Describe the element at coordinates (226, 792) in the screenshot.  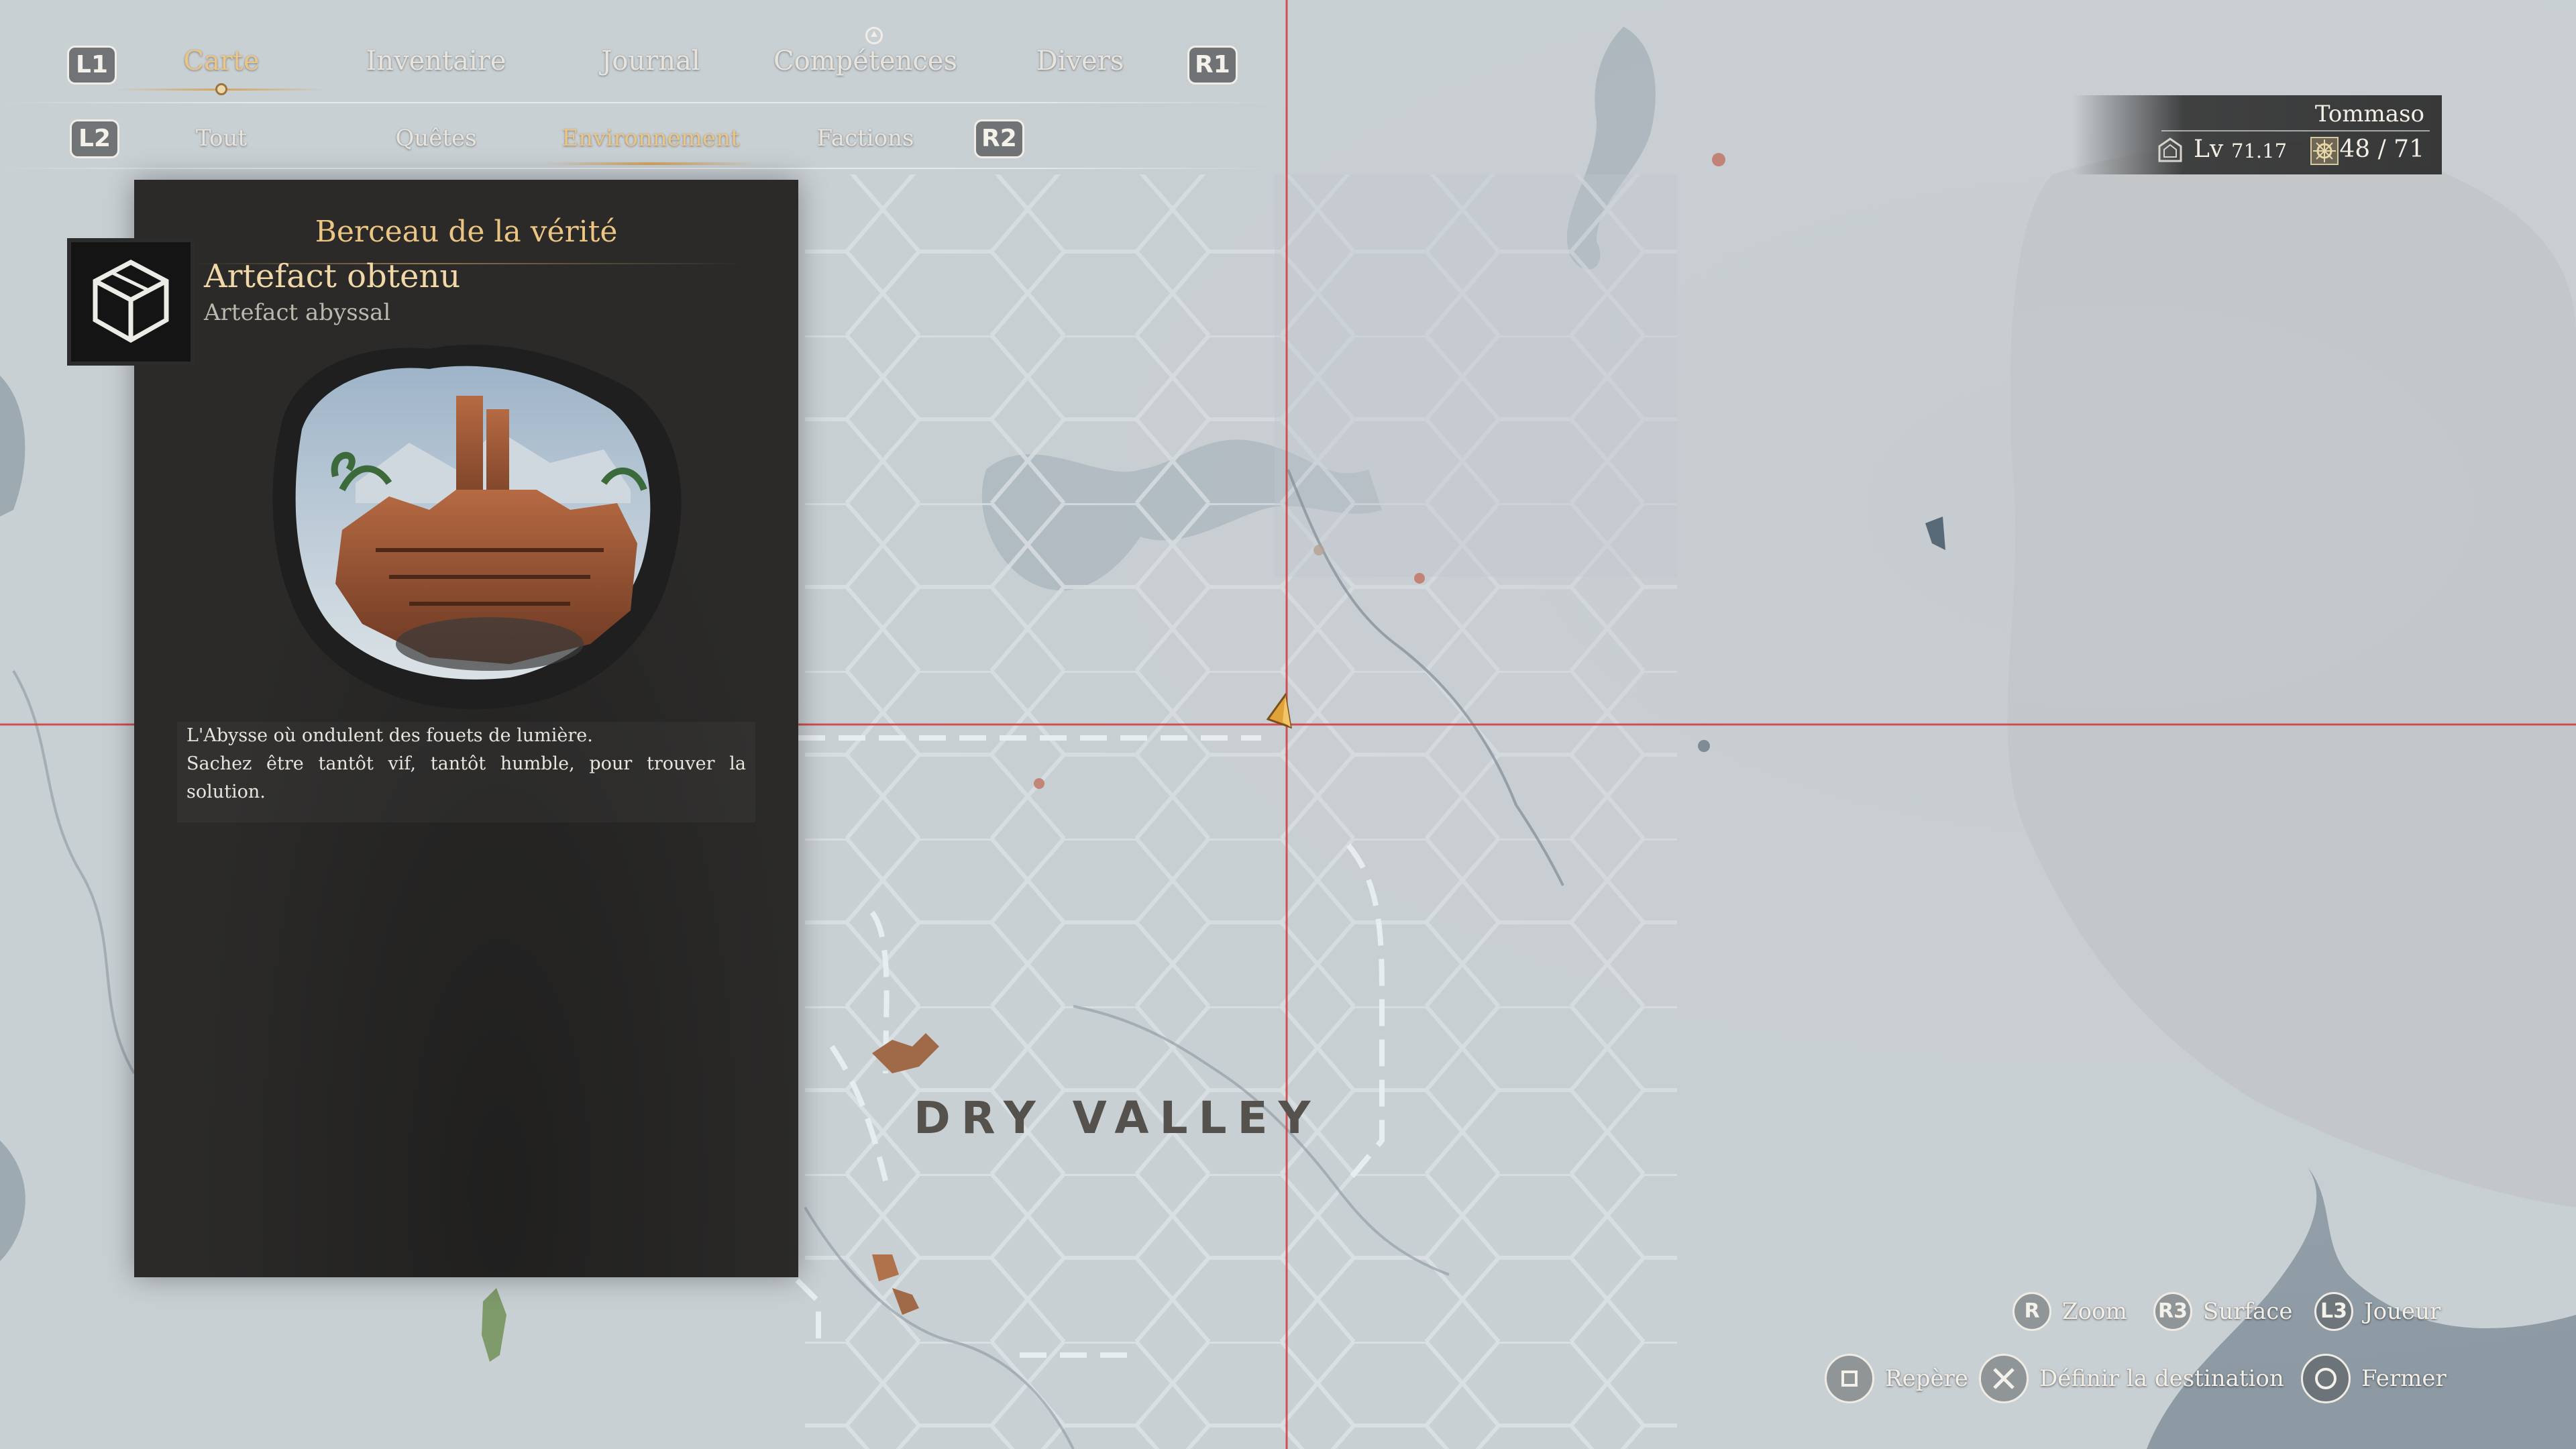
I see `description-line-3: solution.` at that location.